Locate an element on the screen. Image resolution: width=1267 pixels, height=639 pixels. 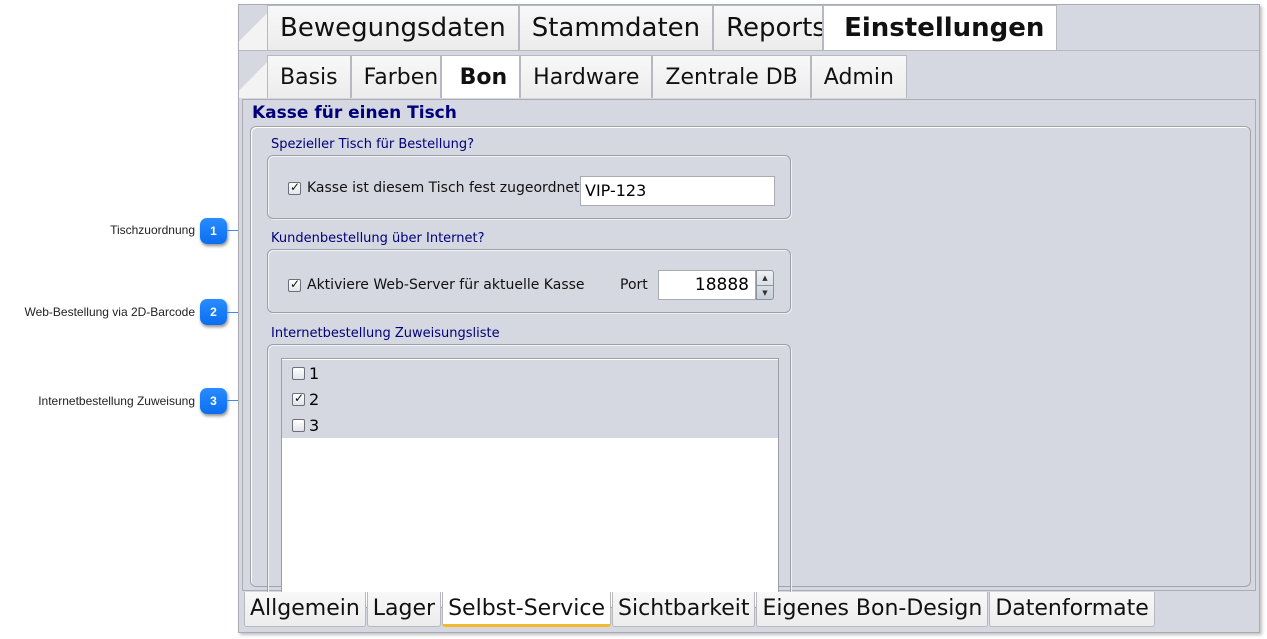
spin-down-icon: ▼ is located at coordinates (765, 293).